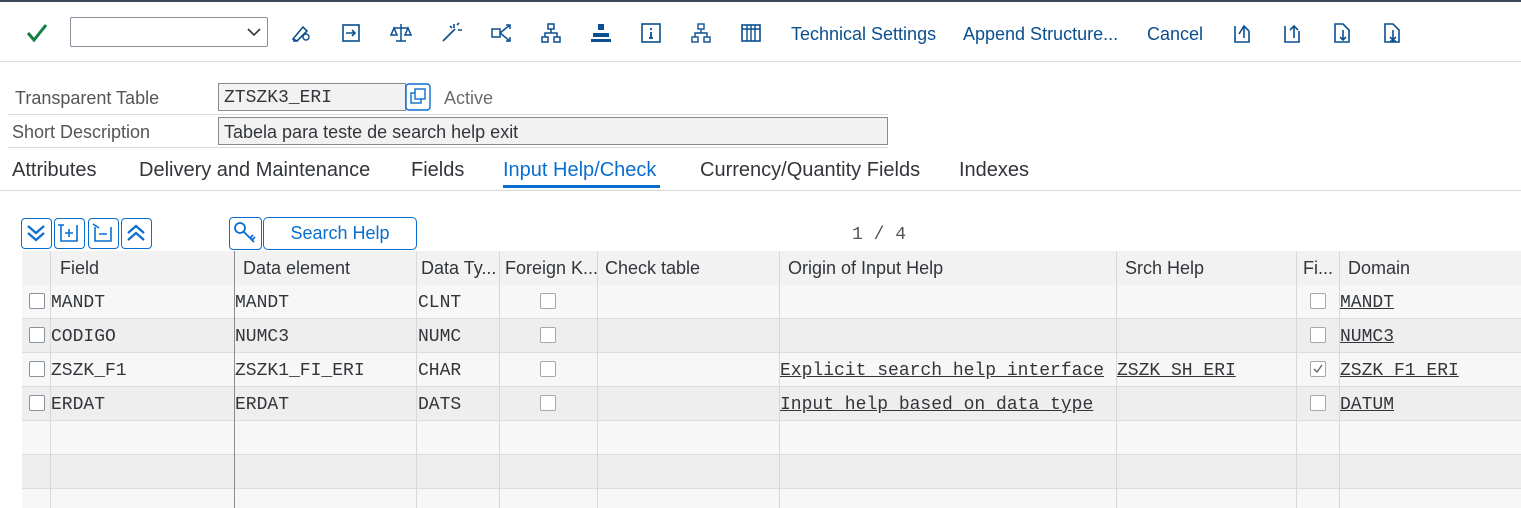 The image size is (1521, 508). I want to click on column-header-search-help: Srch Help, so click(1210, 268).